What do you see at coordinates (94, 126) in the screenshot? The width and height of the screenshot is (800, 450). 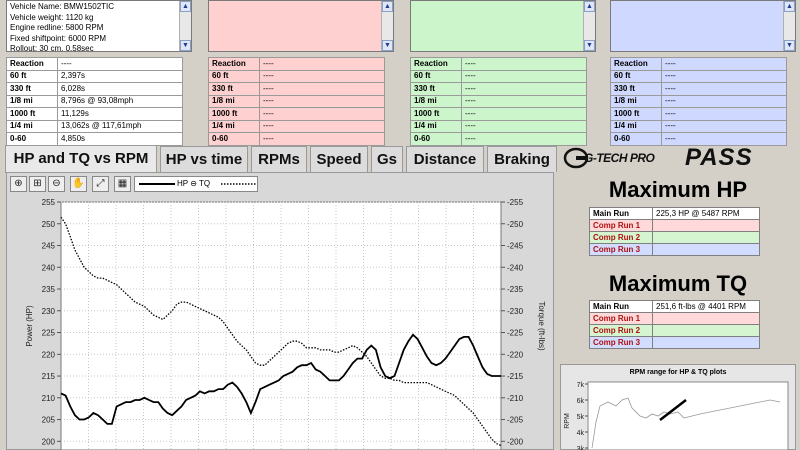 I see `stat-row: 1/4 mi 13,062s @ 117,61mph` at bounding box center [94, 126].